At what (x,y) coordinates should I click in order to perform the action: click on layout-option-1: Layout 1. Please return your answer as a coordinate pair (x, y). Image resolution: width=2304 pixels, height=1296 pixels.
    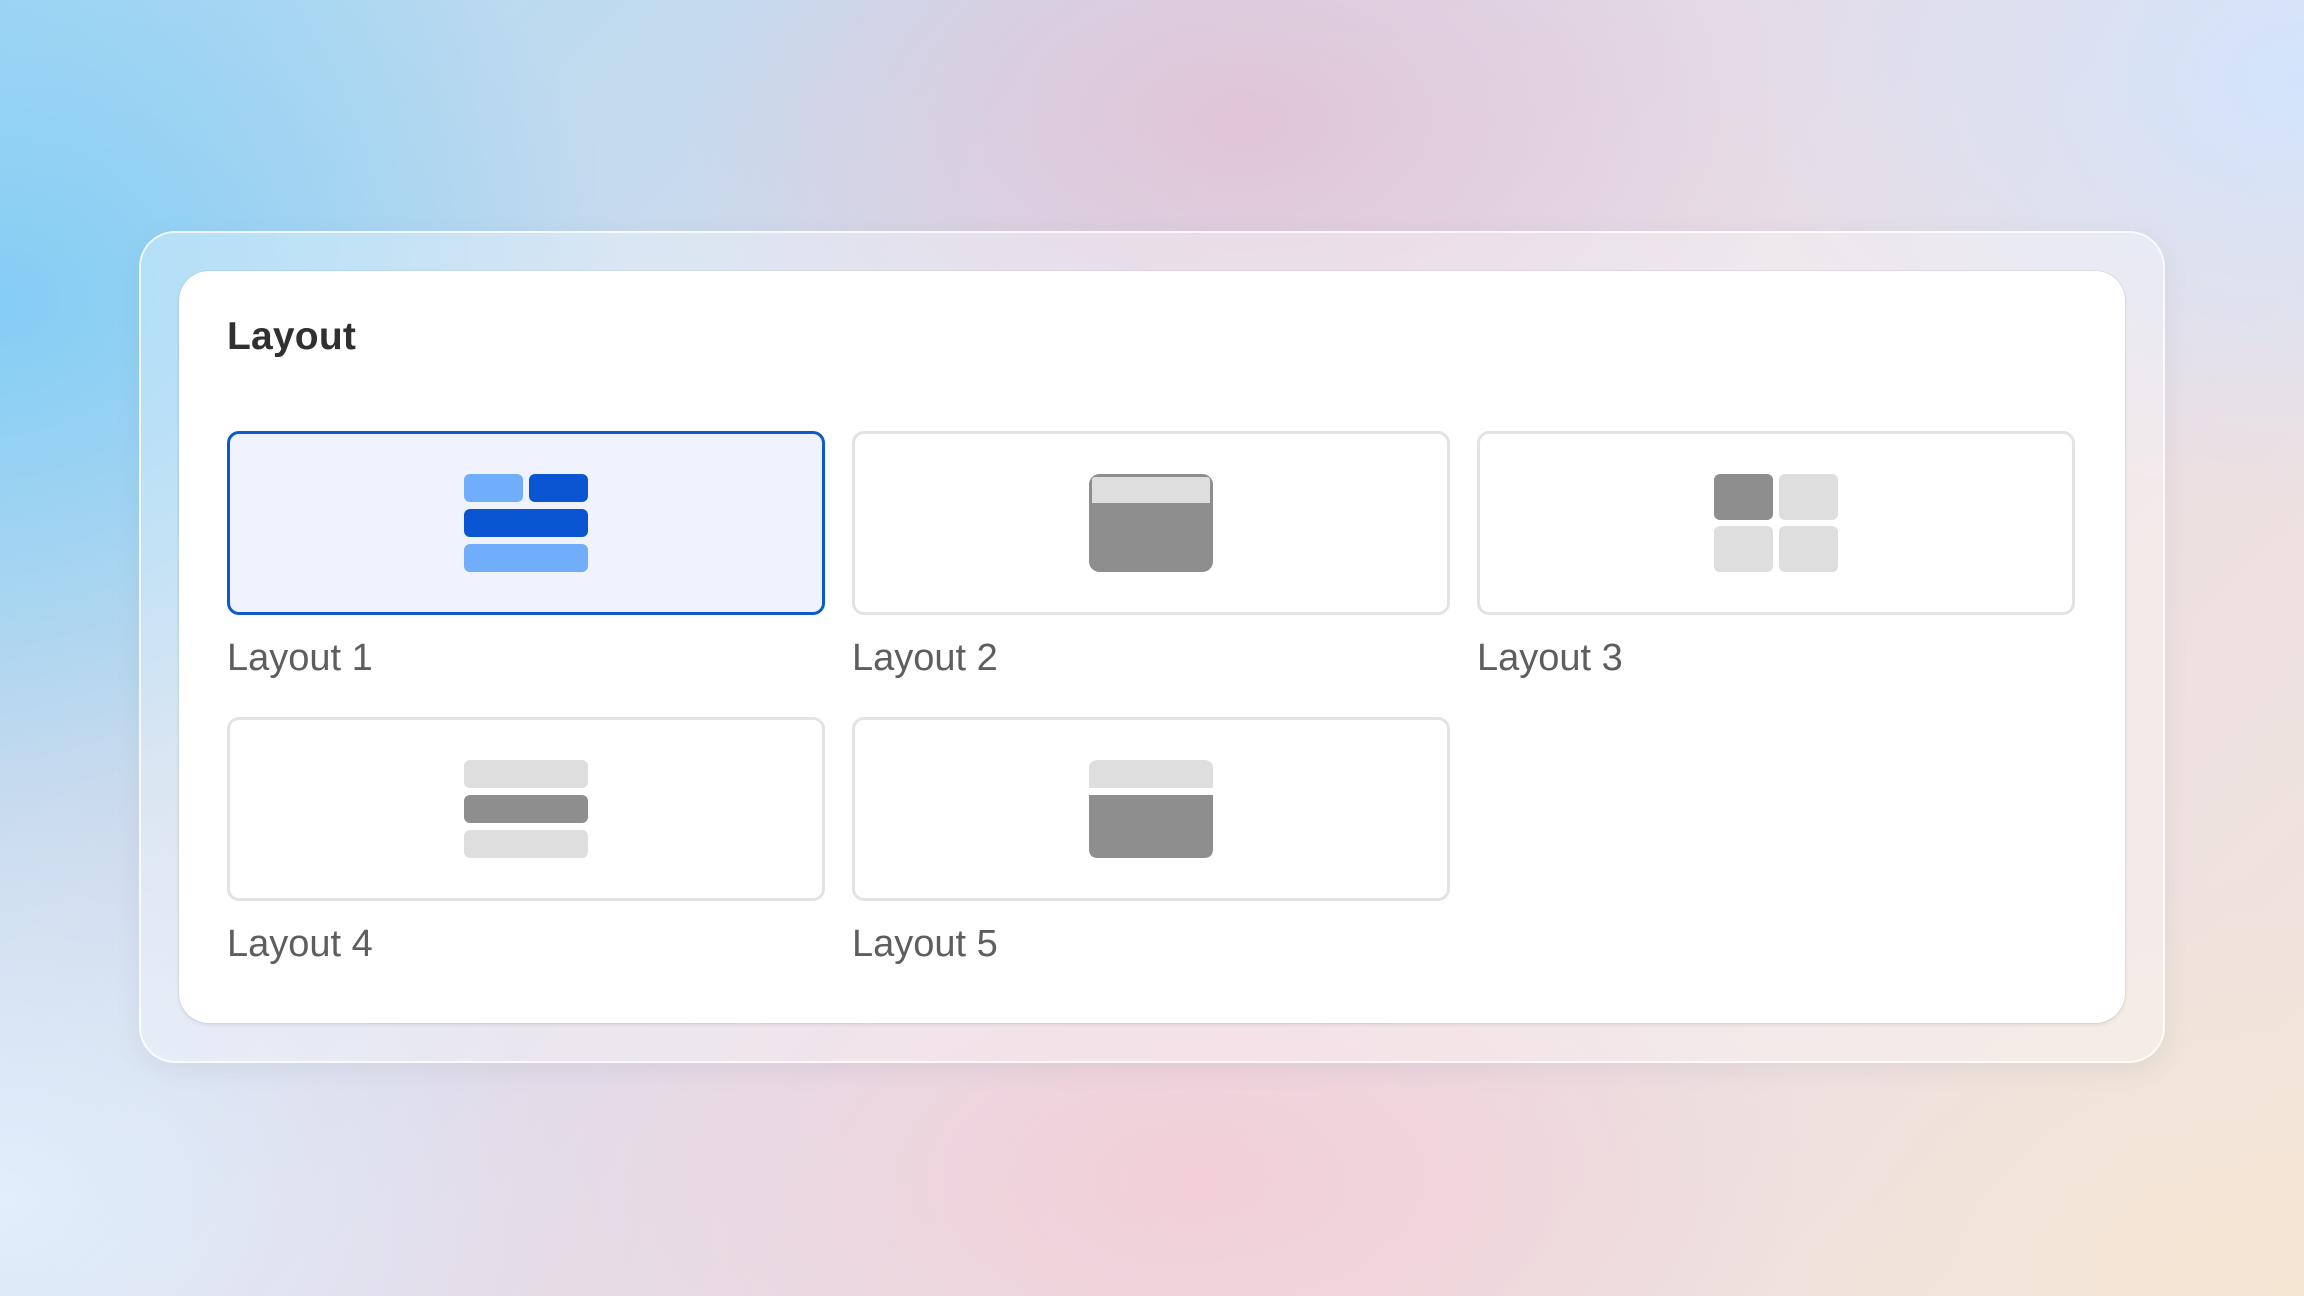
    Looking at the image, I should click on (526, 556).